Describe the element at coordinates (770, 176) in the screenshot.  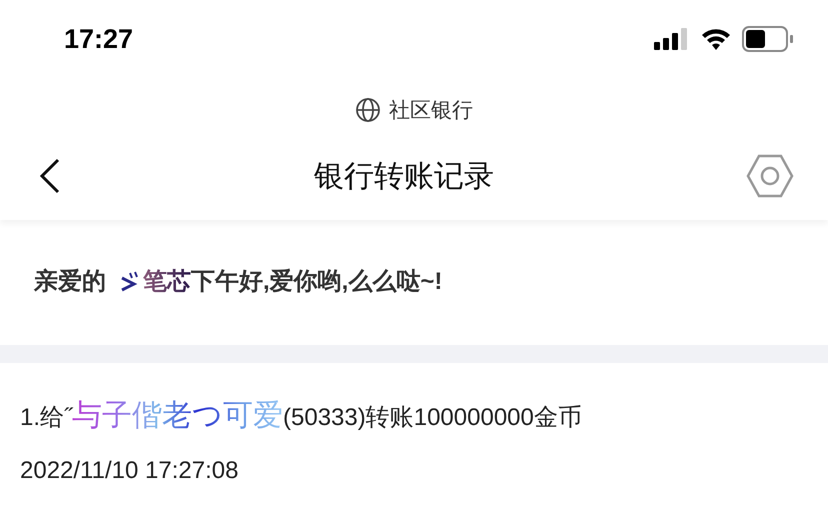
I see `settings-icon` at that location.